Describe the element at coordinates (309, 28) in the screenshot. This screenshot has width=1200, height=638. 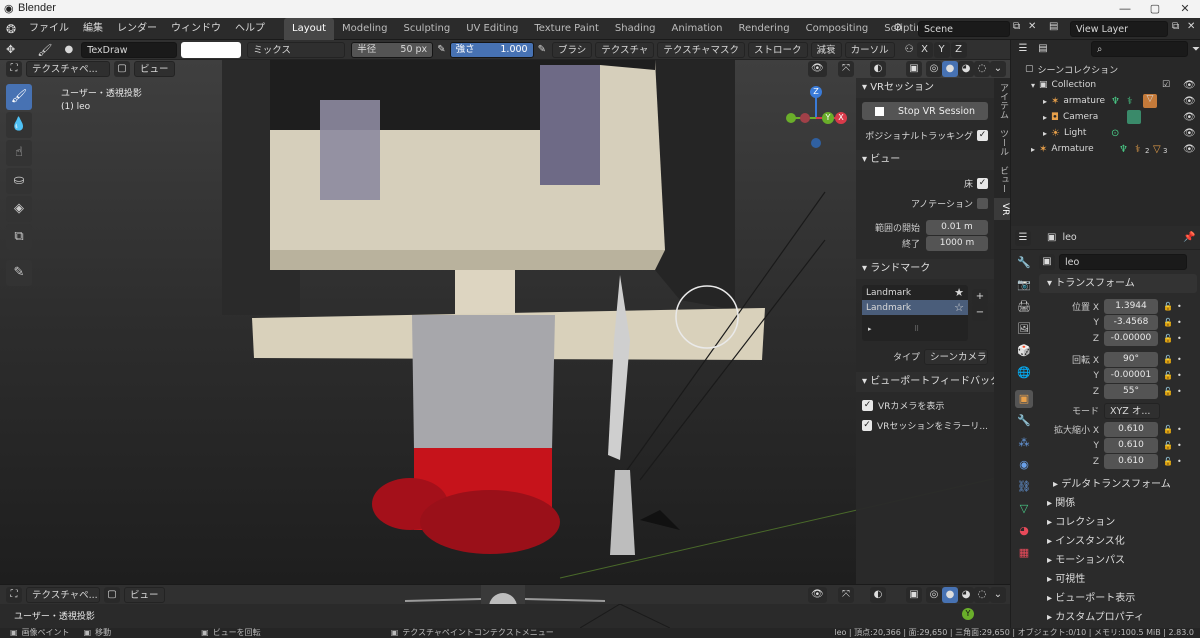
I see `tab-layout: Layout` at that location.